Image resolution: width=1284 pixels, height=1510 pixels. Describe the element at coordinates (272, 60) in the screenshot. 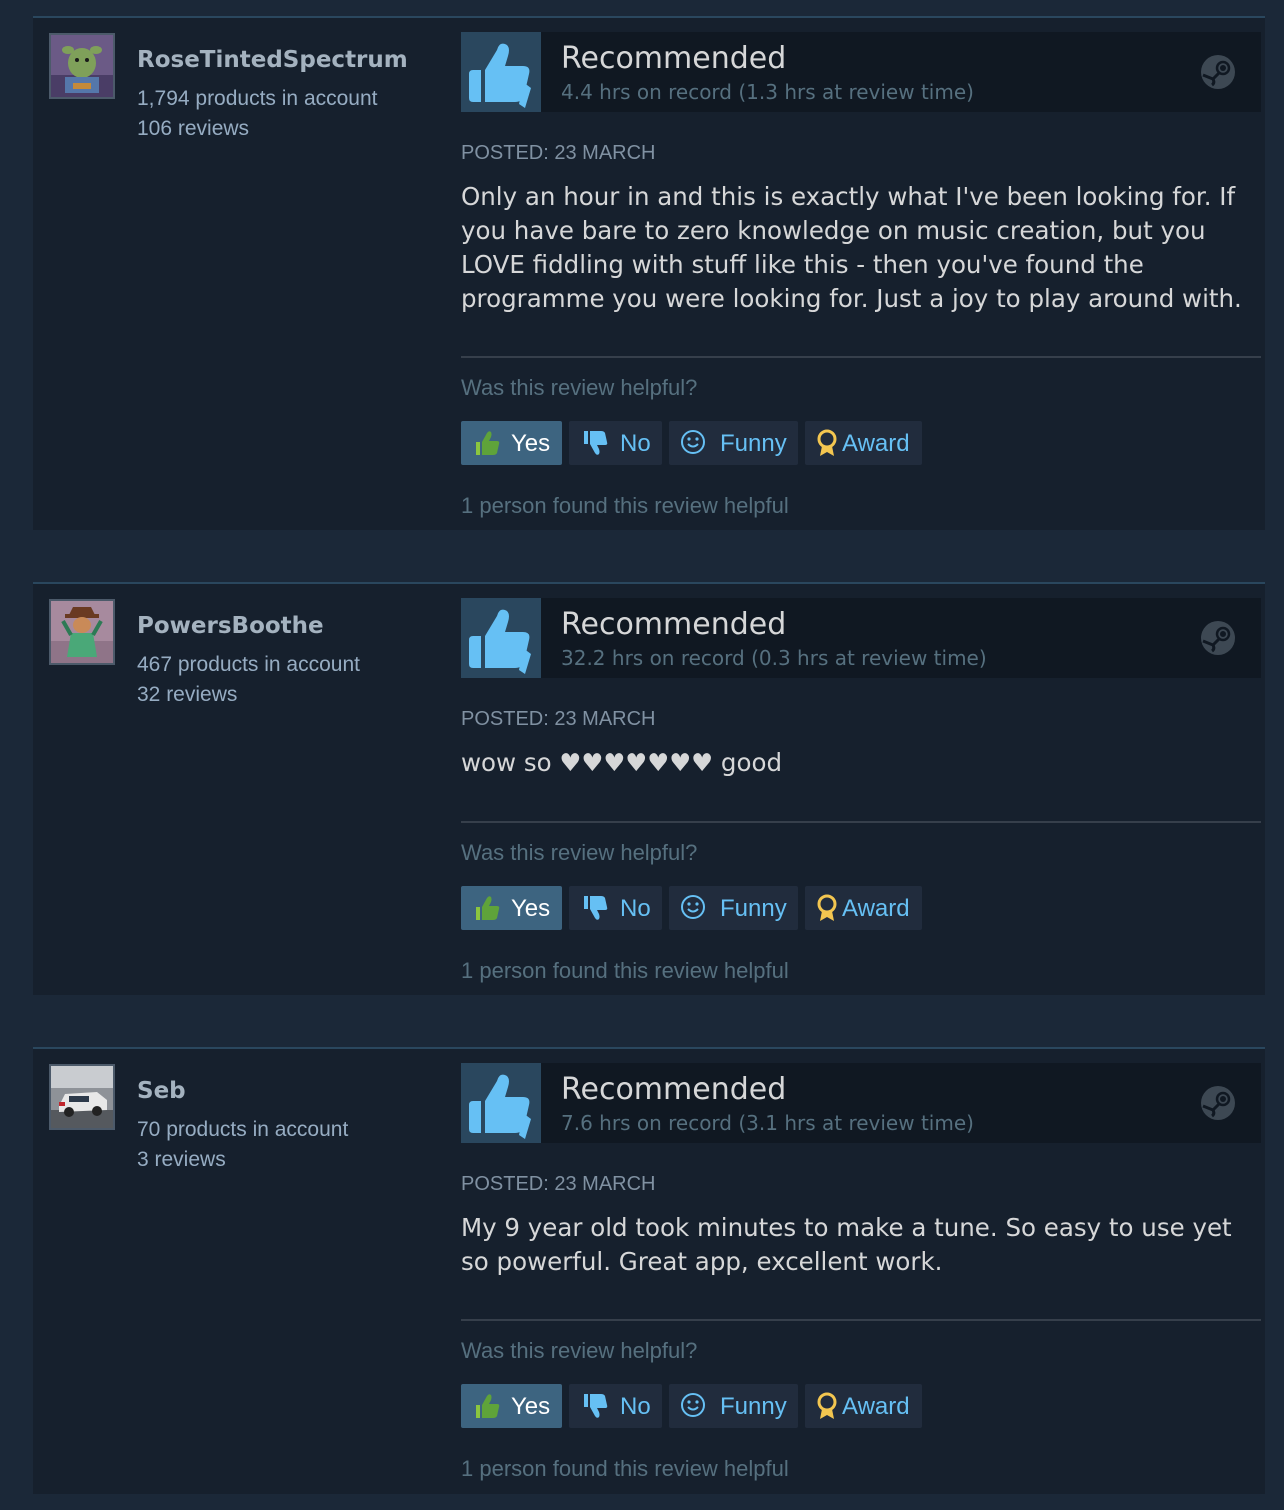

I see `author-name: RoseTintedSpectrum` at that location.